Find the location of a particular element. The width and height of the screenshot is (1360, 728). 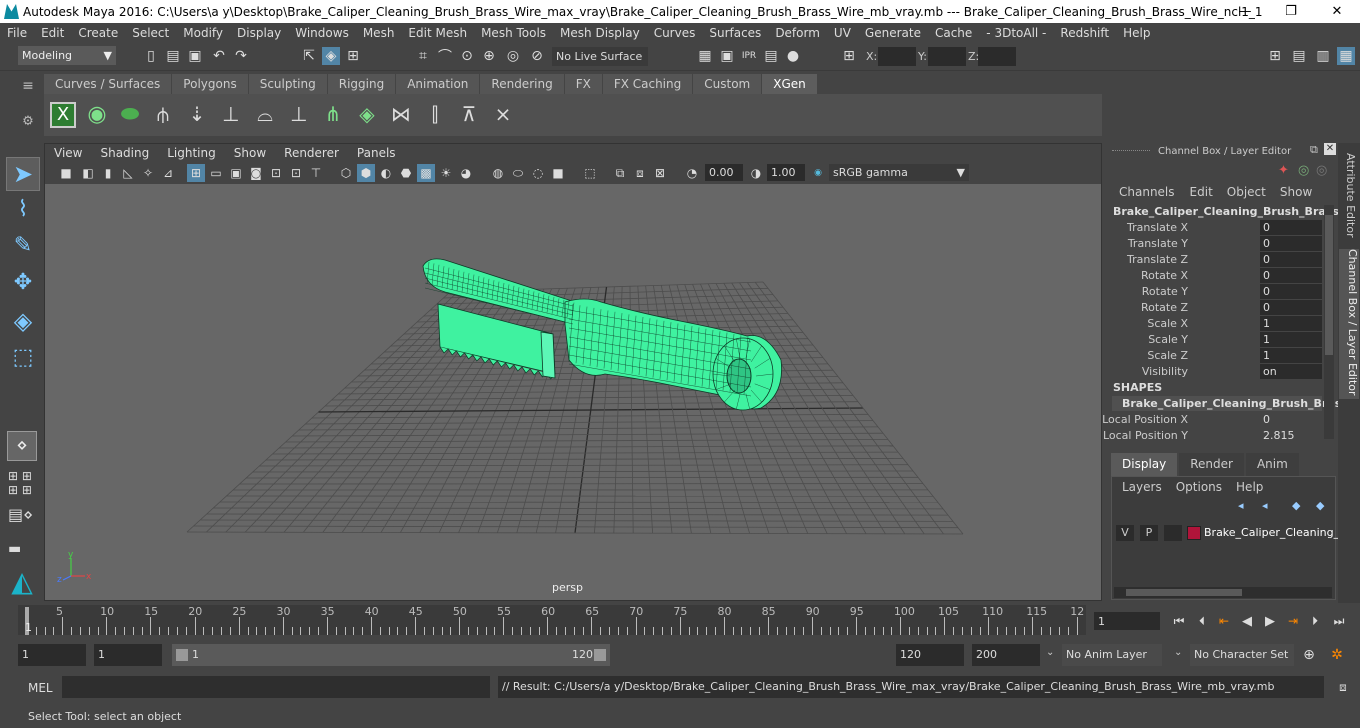

anti-aliasing-icon: ⬭ is located at coordinates (518, 173).